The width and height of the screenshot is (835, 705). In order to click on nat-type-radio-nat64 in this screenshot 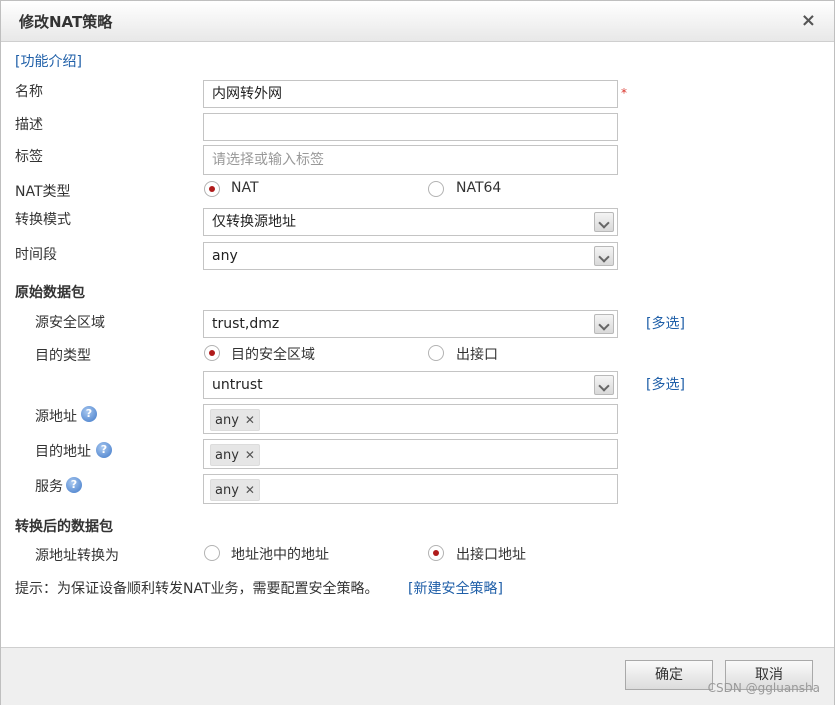, I will do `click(436, 189)`.